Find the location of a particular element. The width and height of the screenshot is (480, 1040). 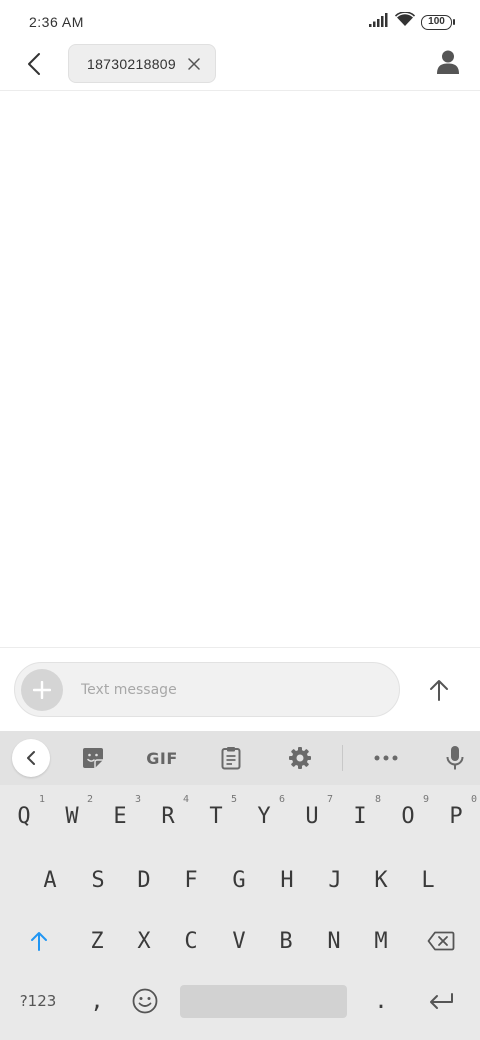

settings-button is located at coordinates (300, 758).